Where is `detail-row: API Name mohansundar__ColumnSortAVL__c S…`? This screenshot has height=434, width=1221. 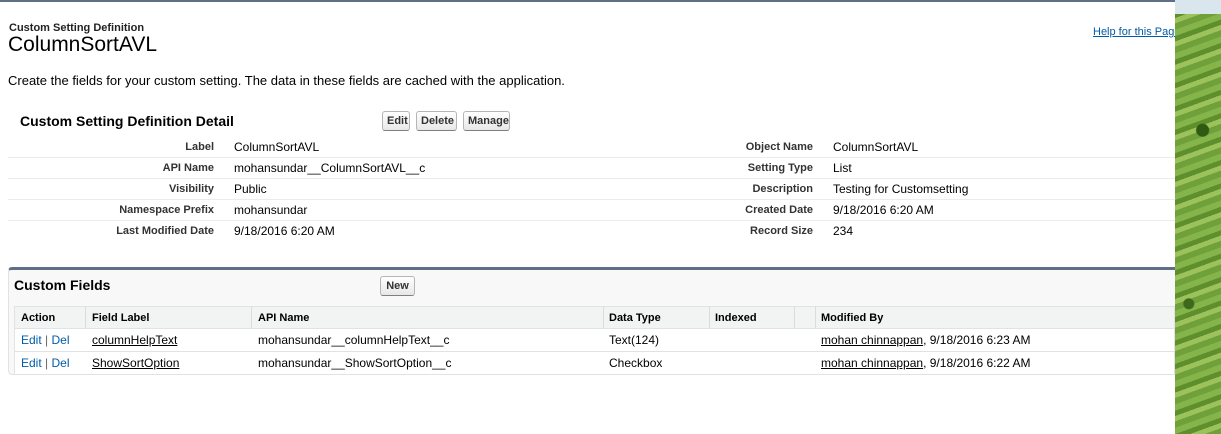
detail-row: API Name mohansundar__ColumnSortAVL__c S… is located at coordinates (591, 168).